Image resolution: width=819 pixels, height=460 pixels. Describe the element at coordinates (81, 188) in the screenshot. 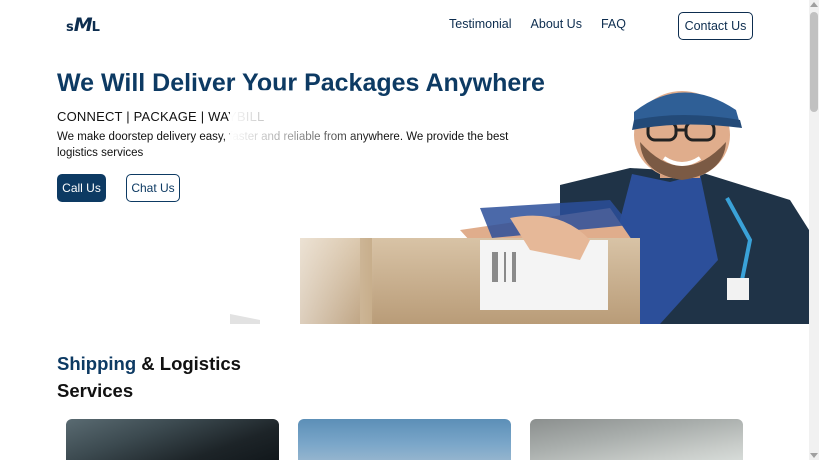

I see `call-us-button: Call Us` at that location.